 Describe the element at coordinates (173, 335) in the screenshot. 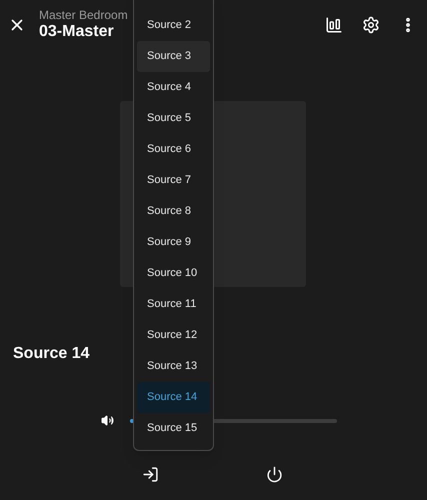

I see `source-option: Source 12` at that location.